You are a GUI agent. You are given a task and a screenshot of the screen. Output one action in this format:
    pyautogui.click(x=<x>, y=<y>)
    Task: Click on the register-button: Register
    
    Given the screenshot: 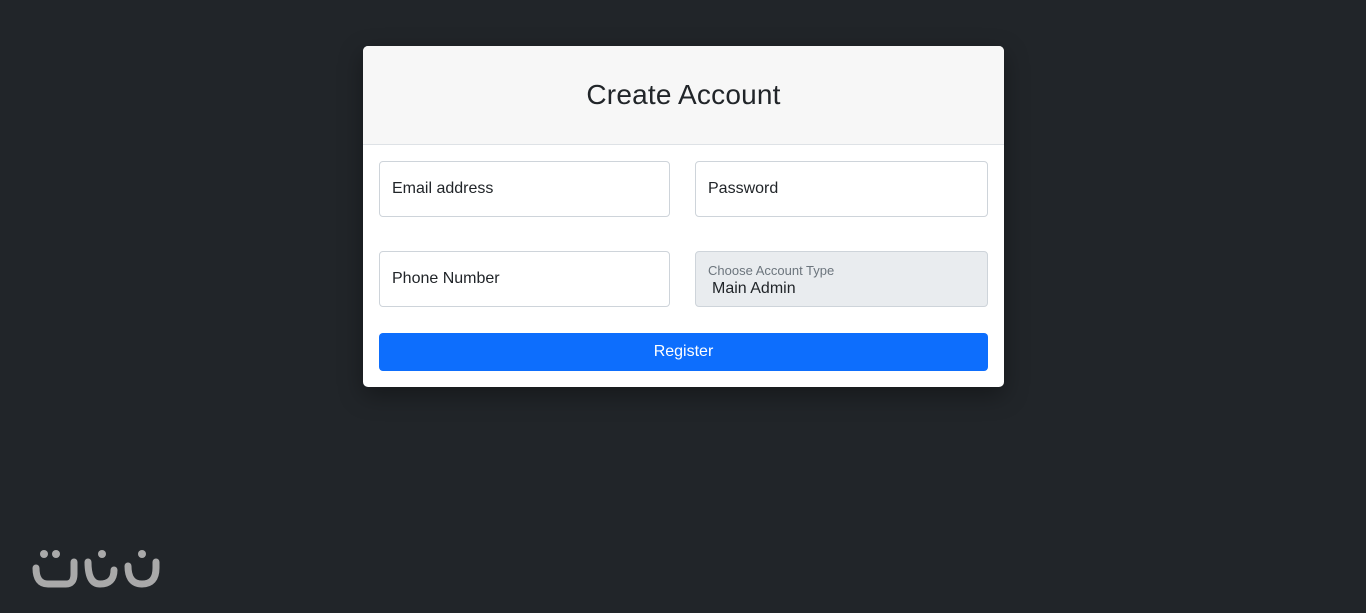 What is the action you would take?
    pyautogui.click(x=683, y=352)
    